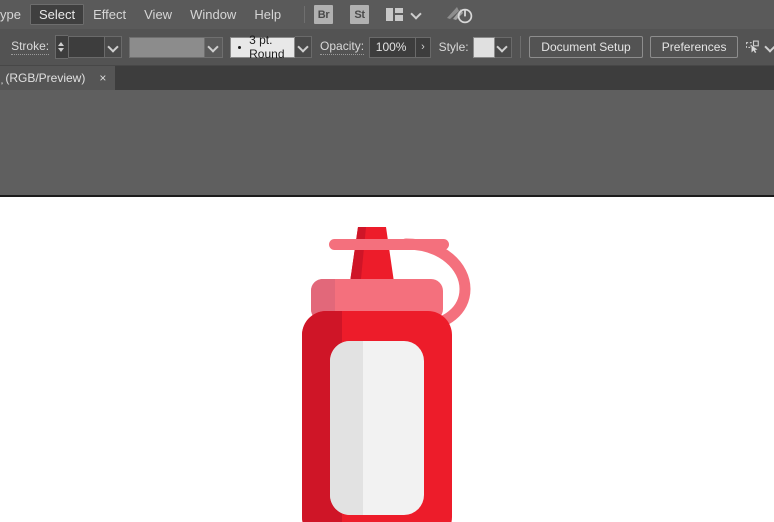  I want to click on menu-item-window: Window, so click(213, 14).